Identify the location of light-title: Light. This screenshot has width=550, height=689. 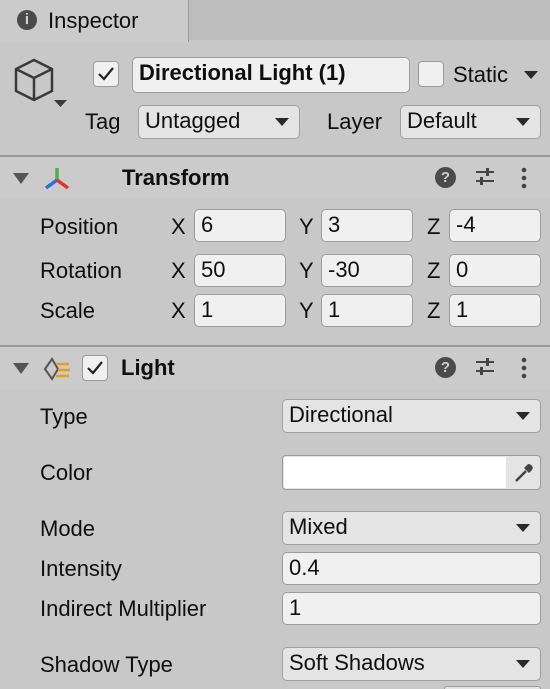
(148, 367).